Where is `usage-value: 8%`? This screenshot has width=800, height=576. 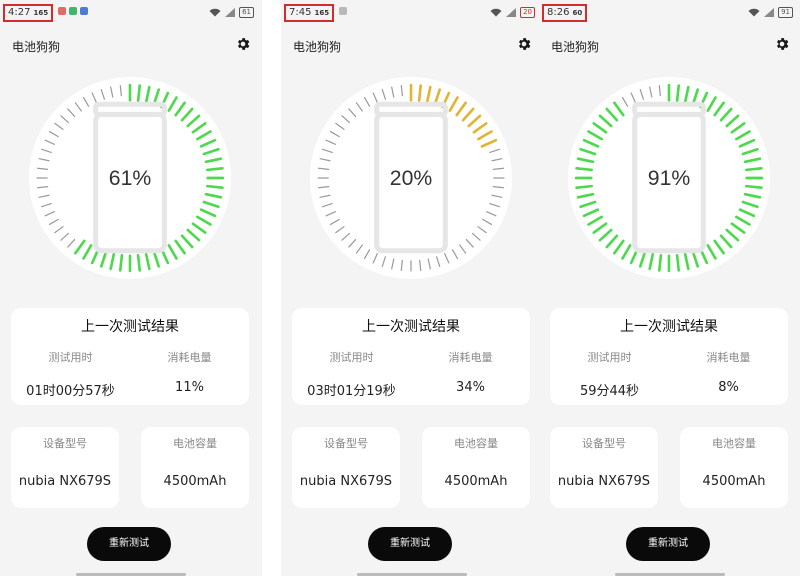 usage-value: 8% is located at coordinates (728, 387).